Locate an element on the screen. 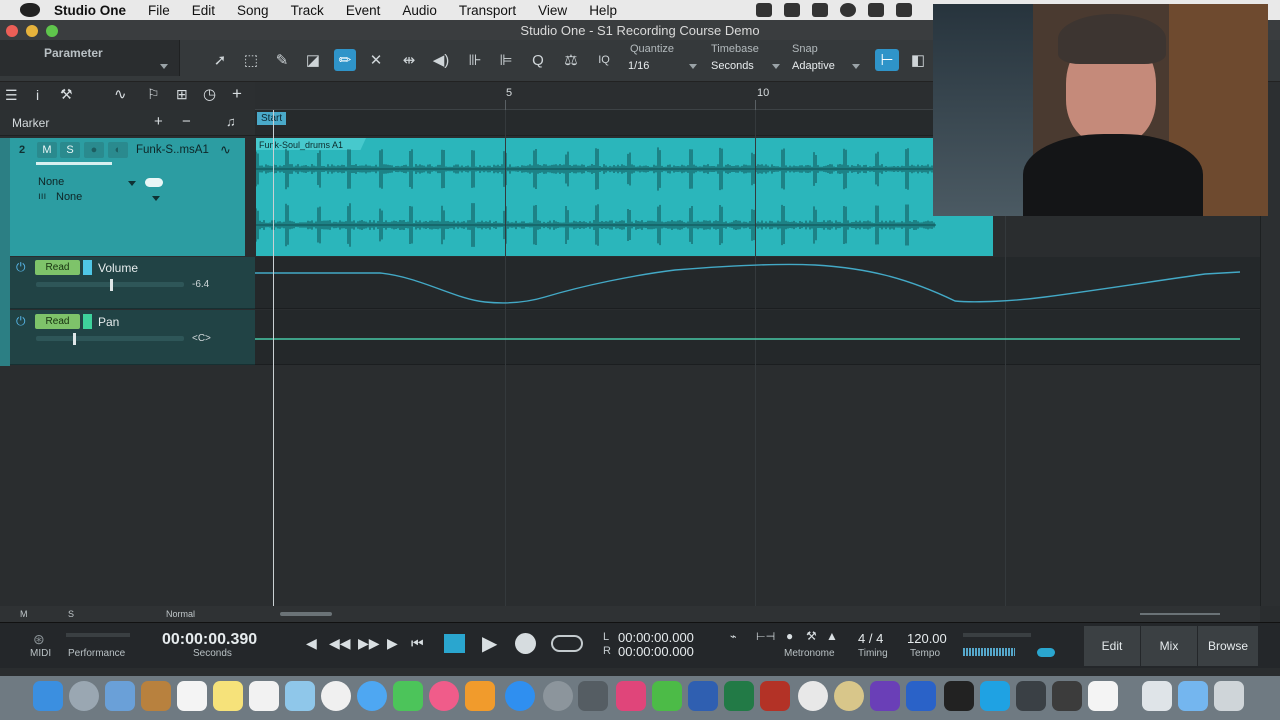 Image resolution: width=1280 pixels, height=720 pixels. start-marker: Start is located at coordinates (272, 118).